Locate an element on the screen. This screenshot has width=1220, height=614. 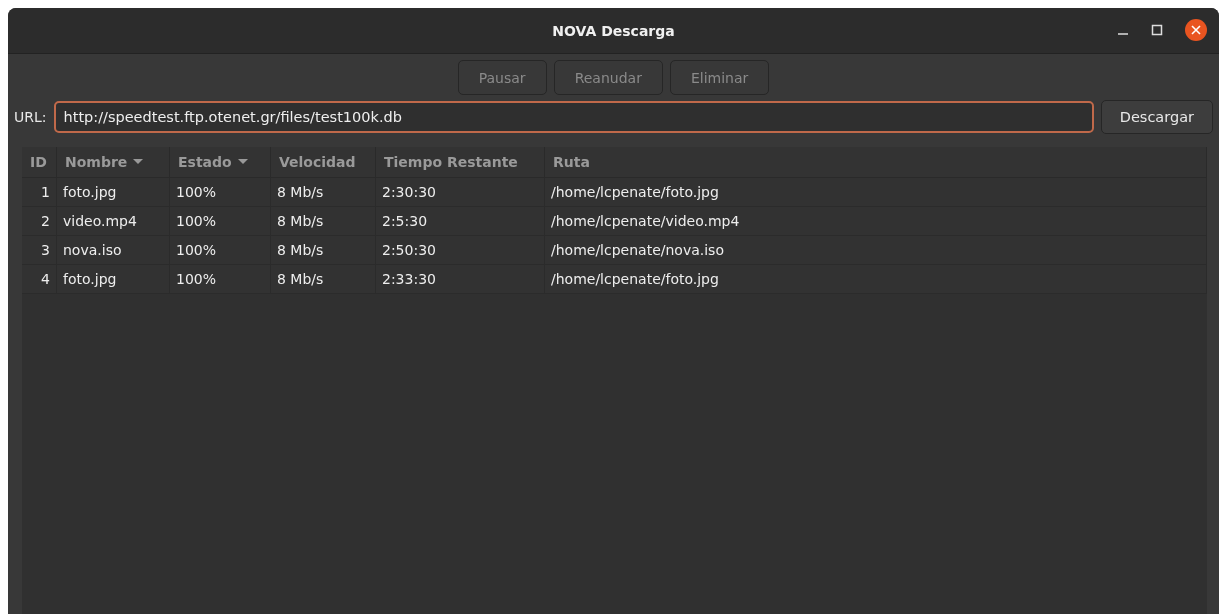
table-cell: 2:30:30 is located at coordinates (460, 192).